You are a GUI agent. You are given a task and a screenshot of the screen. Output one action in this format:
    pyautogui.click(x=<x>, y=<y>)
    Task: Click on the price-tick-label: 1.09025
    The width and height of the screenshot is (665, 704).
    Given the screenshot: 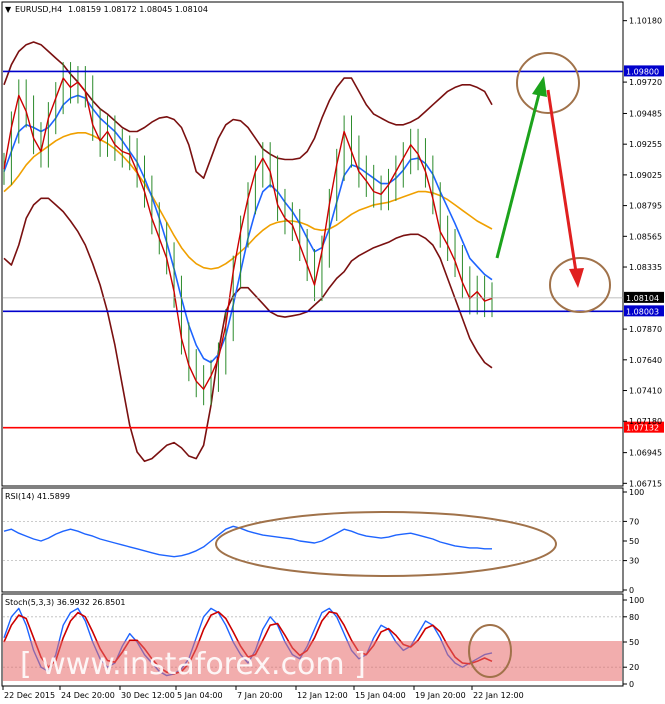 What is the action you would take?
    pyautogui.click(x=645, y=175)
    